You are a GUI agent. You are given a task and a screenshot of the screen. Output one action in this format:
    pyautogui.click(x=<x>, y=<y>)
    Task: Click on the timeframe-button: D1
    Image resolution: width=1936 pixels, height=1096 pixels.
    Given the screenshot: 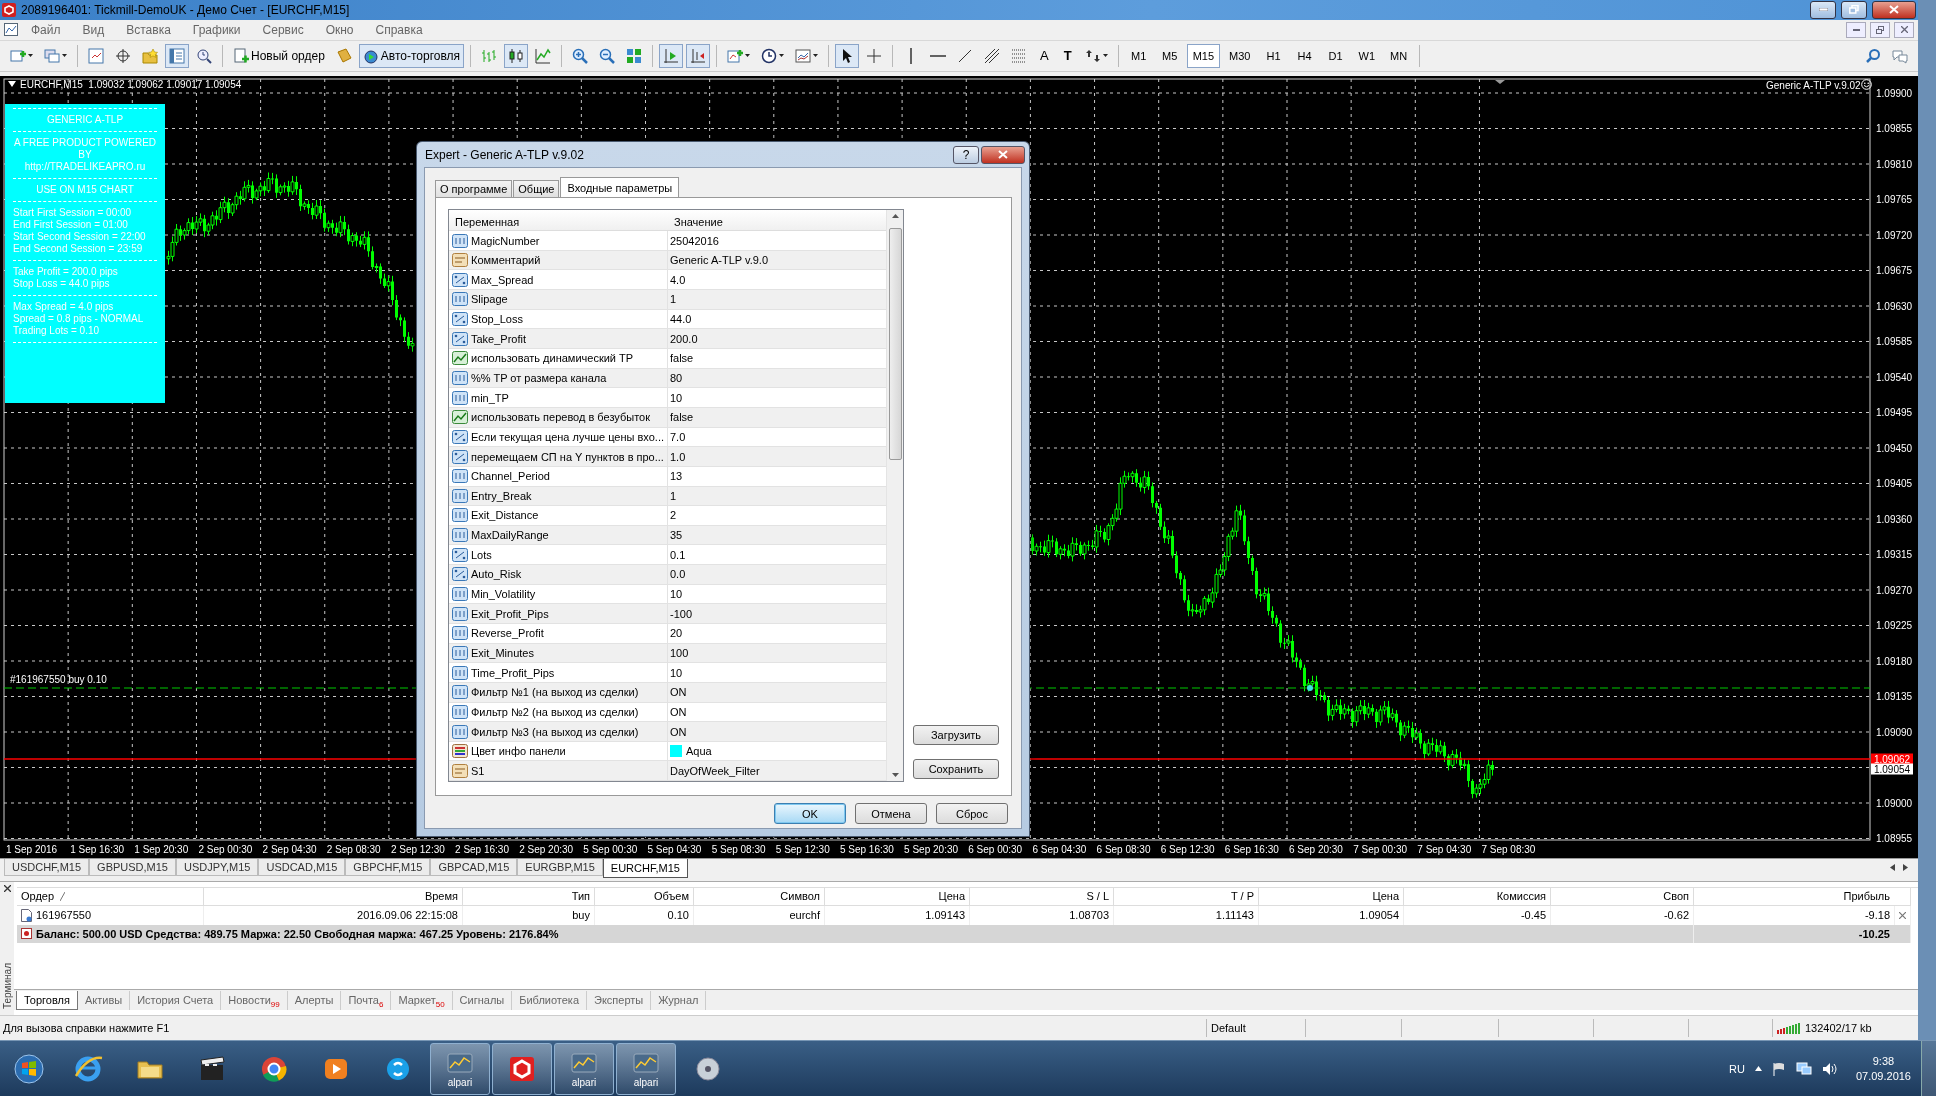 What is the action you would take?
    pyautogui.click(x=1335, y=55)
    